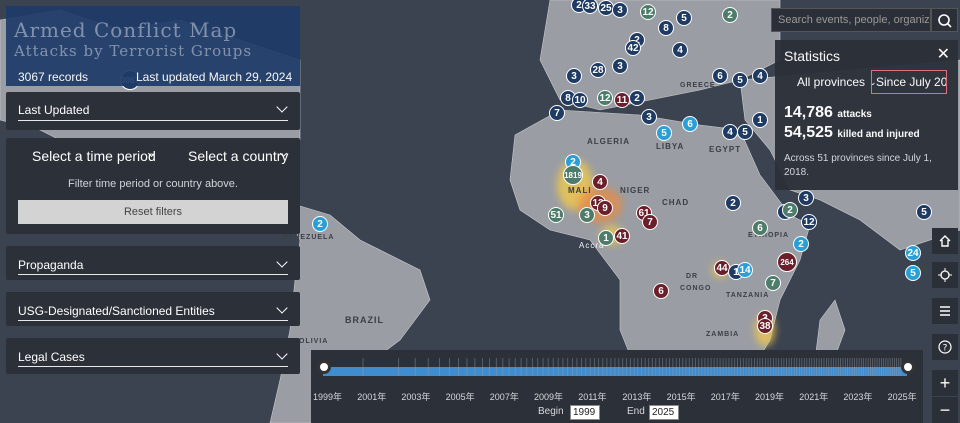 The image size is (960, 423). What do you see at coordinates (858, 165) in the screenshot?
I see `stats-description: Across 51 provinces since July 1, 2018.` at bounding box center [858, 165].